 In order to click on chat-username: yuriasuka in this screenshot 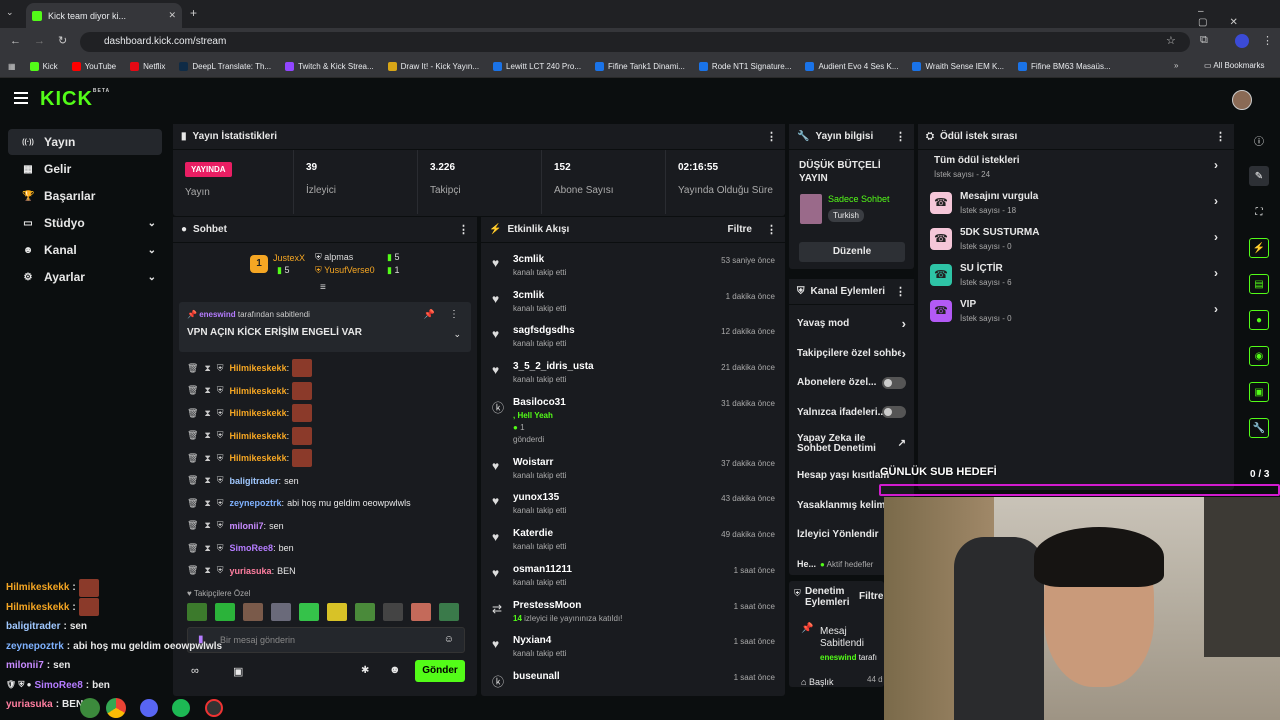, I will do `click(251, 571)`.